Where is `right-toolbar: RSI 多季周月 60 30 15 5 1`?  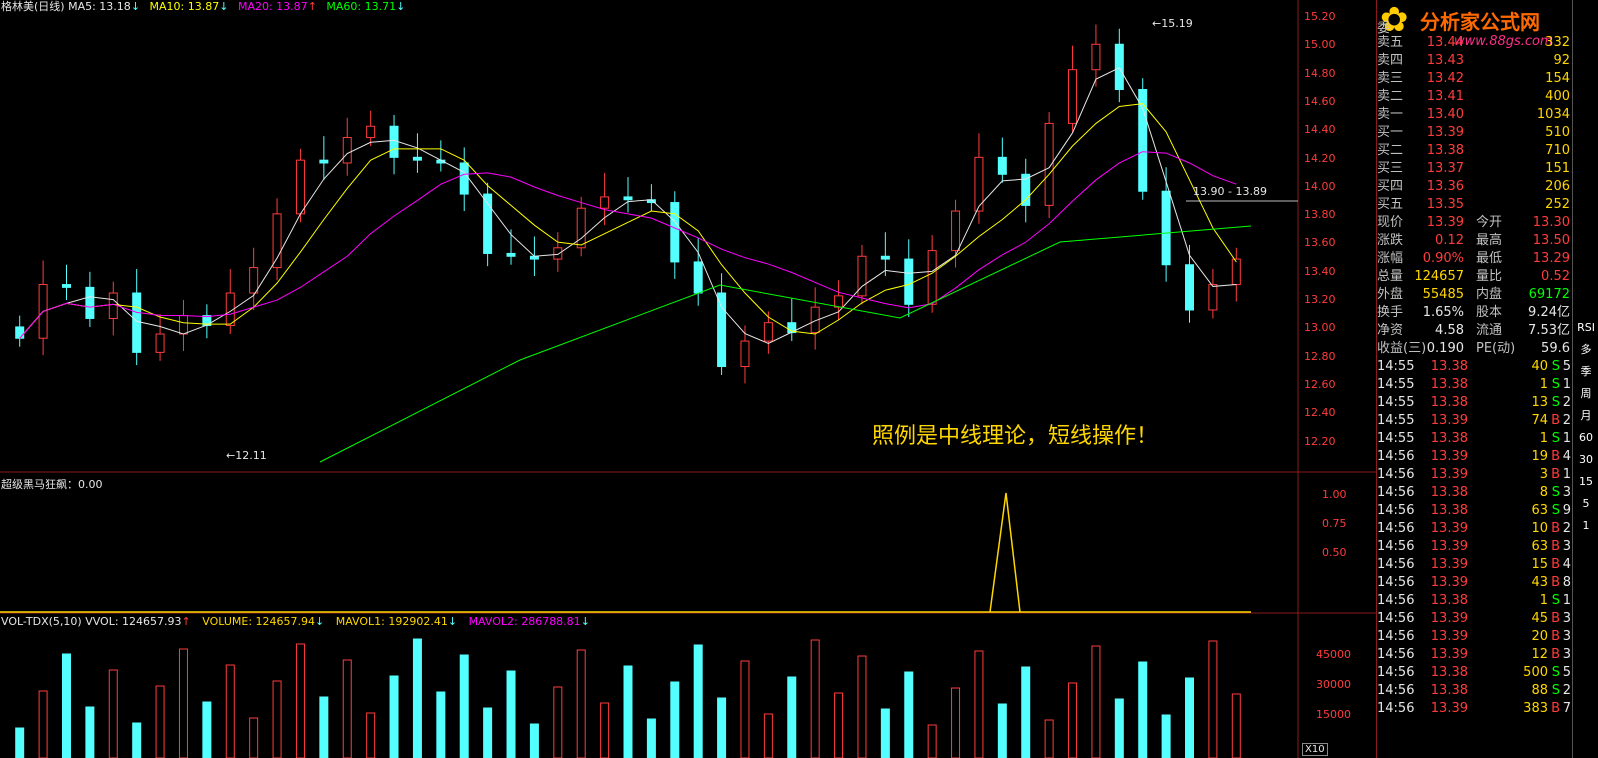 right-toolbar: RSI 多季周月 60 30 15 5 1 is located at coordinates (1585, 379).